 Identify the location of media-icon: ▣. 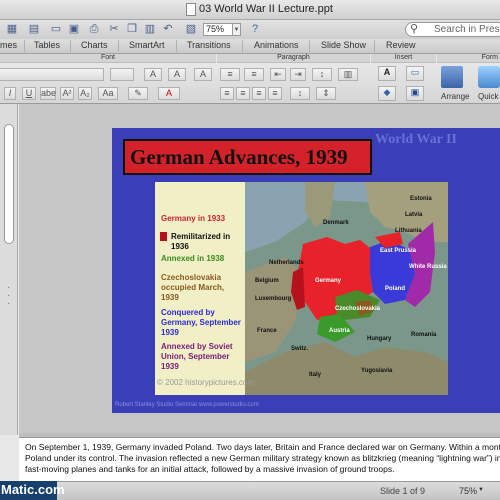
(415, 93).